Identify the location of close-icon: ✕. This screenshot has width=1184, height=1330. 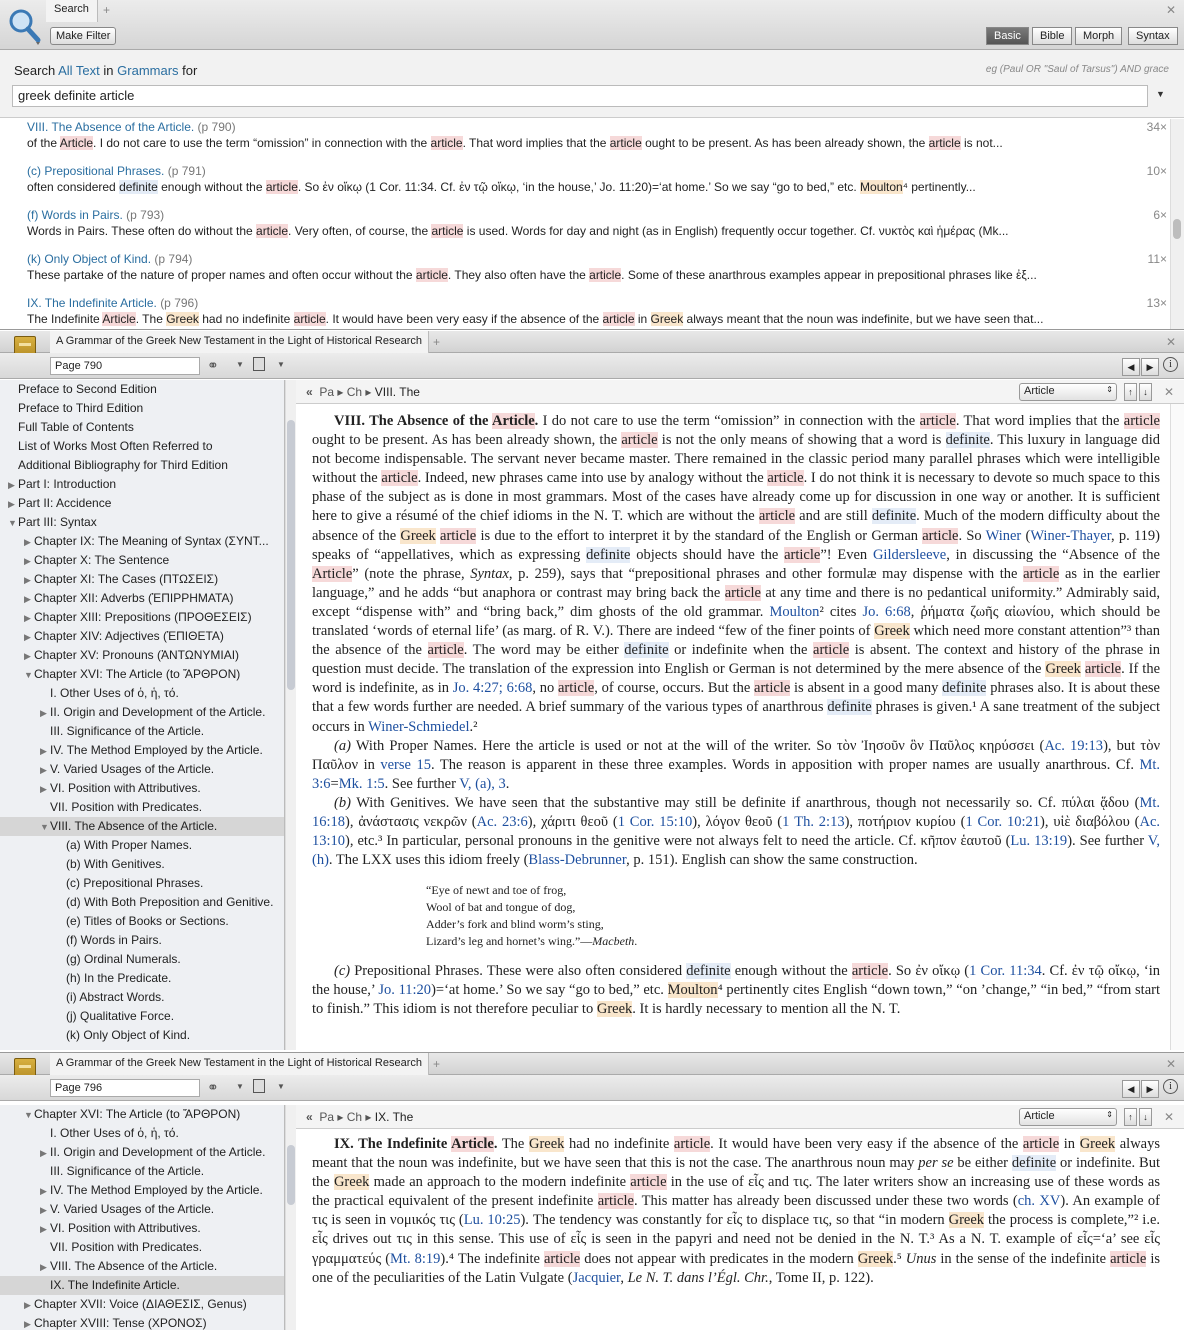
(1171, 10).